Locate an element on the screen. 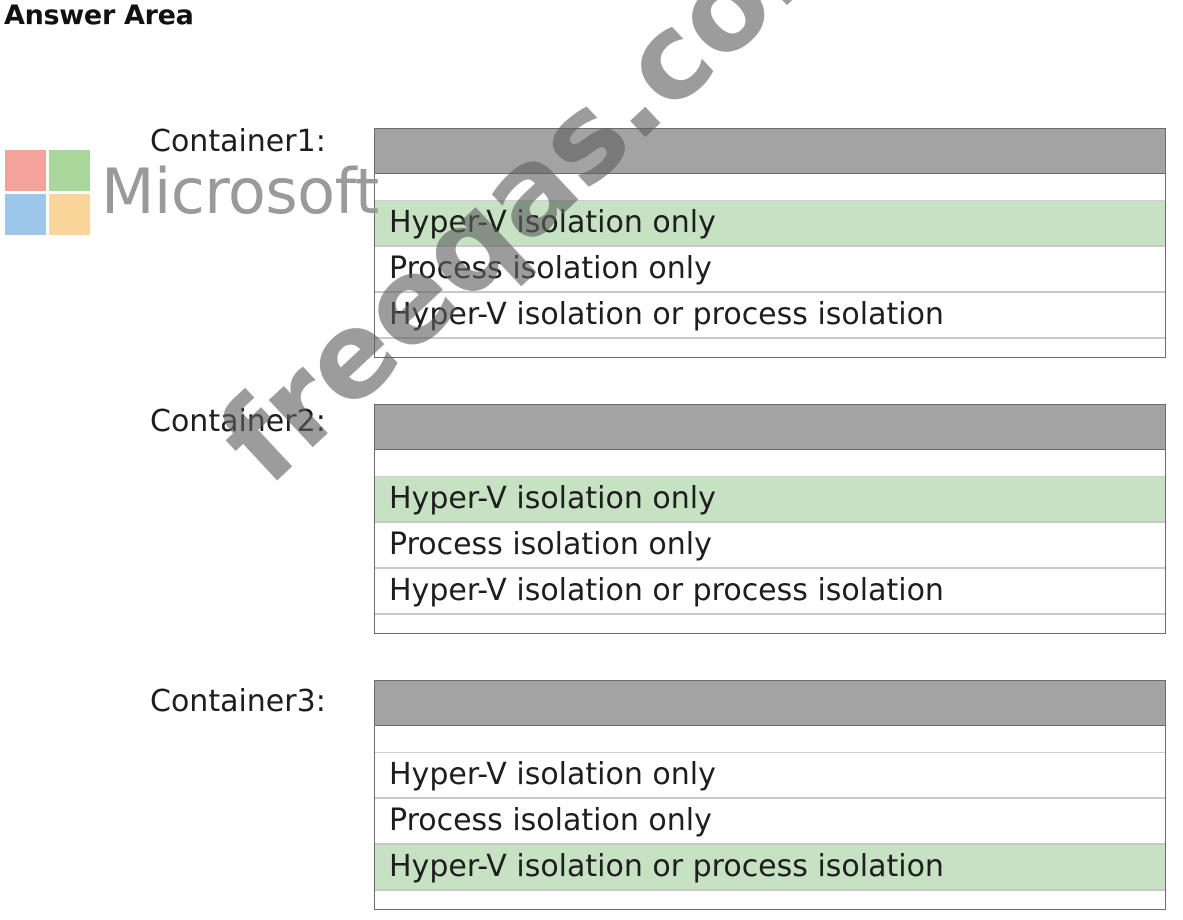 The height and width of the screenshot is (920, 1183). container2-label: Container2: is located at coordinates (238, 421).